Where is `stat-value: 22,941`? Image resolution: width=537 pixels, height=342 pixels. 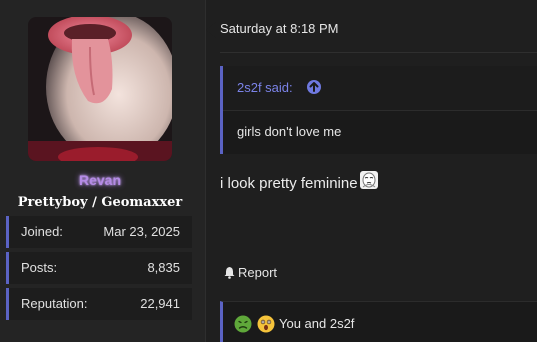 stat-value: 22,941 is located at coordinates (160, 303).